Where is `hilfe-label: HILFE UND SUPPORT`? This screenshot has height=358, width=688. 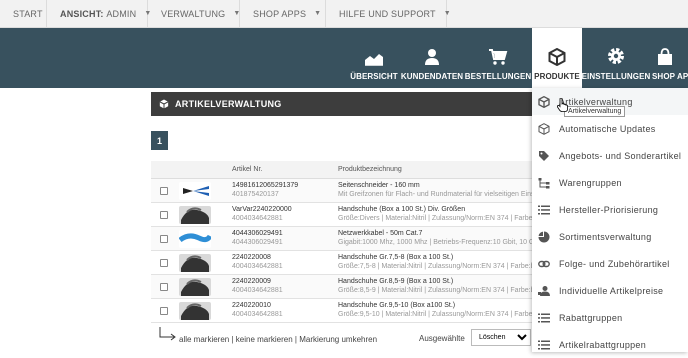 hilfe-label: HILFE UND SUPPORT is located at coordinates (387, 13).